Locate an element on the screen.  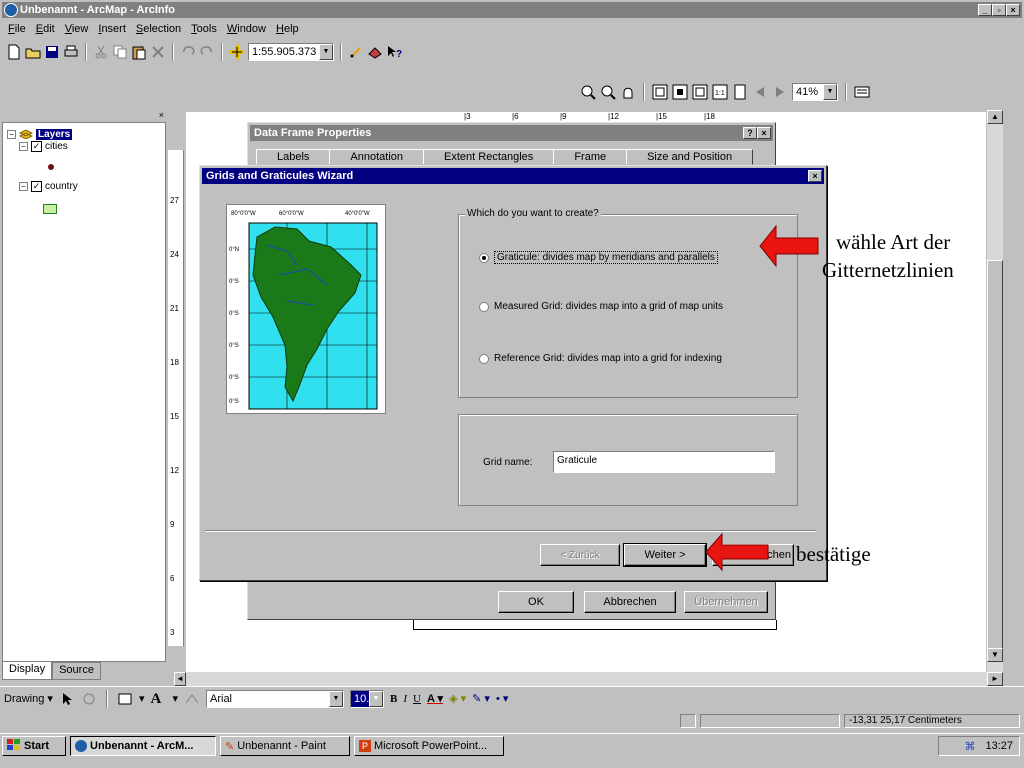
taskbar-item-paint: ✎ Unbenannt - Paint is located at coordinates (285, 746).